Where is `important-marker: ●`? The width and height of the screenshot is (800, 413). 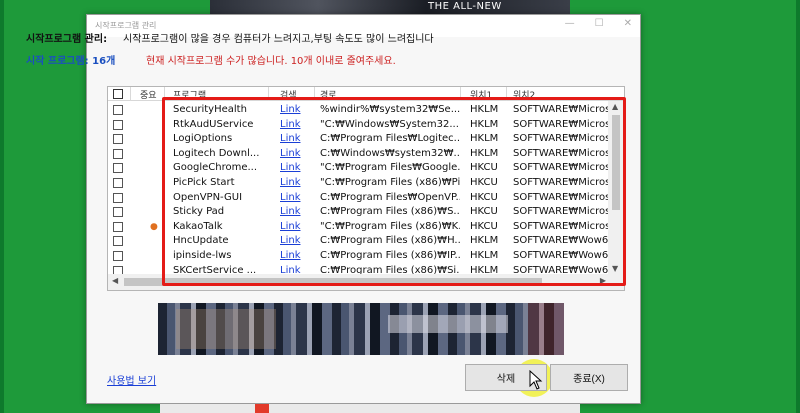 important-marker: ● is located at coordinates (154, 226).